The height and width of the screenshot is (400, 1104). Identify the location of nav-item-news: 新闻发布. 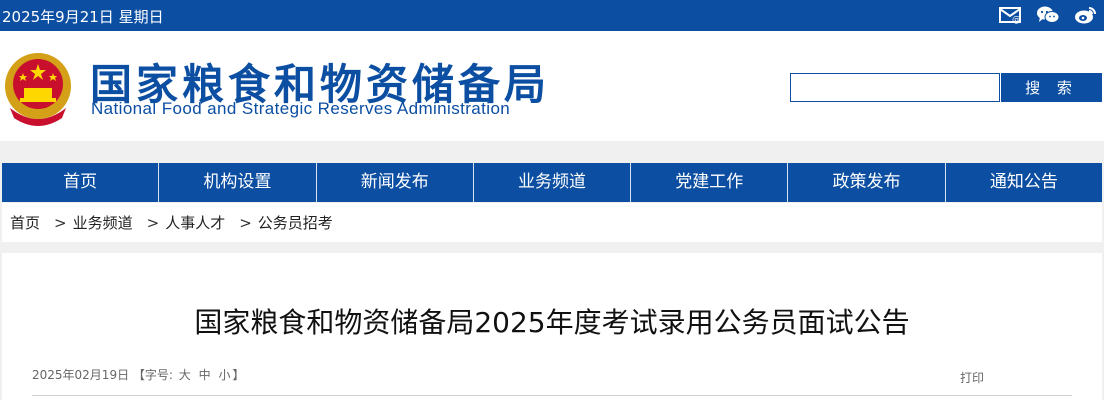
(395, 182).